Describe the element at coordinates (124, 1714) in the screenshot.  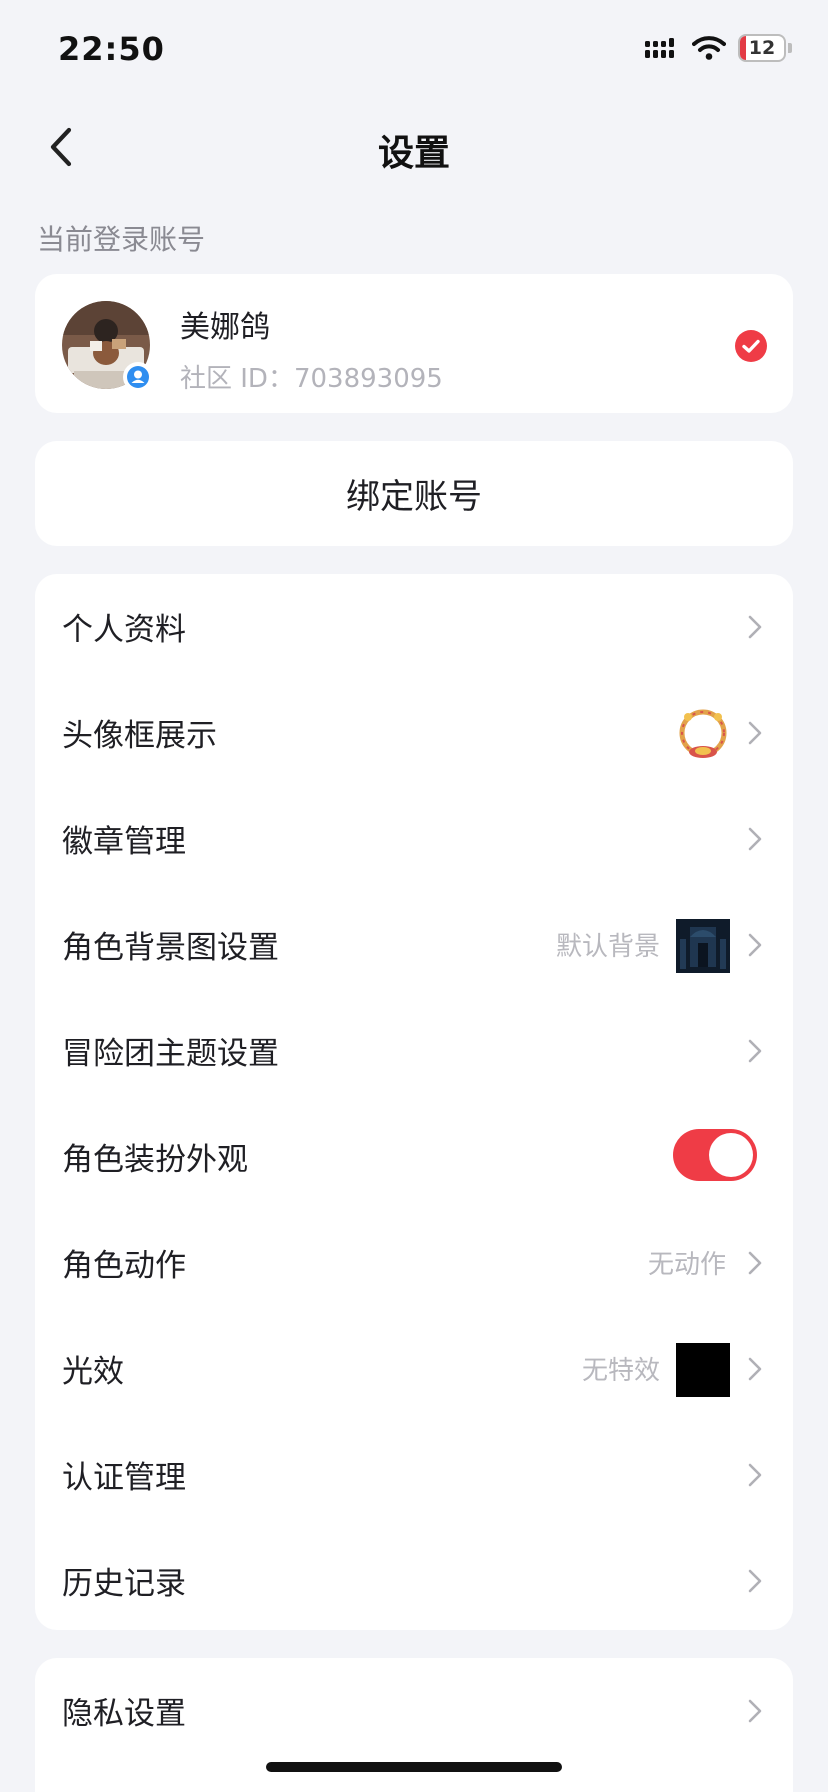
I see `list-item-label: 隐私设置` at that location.